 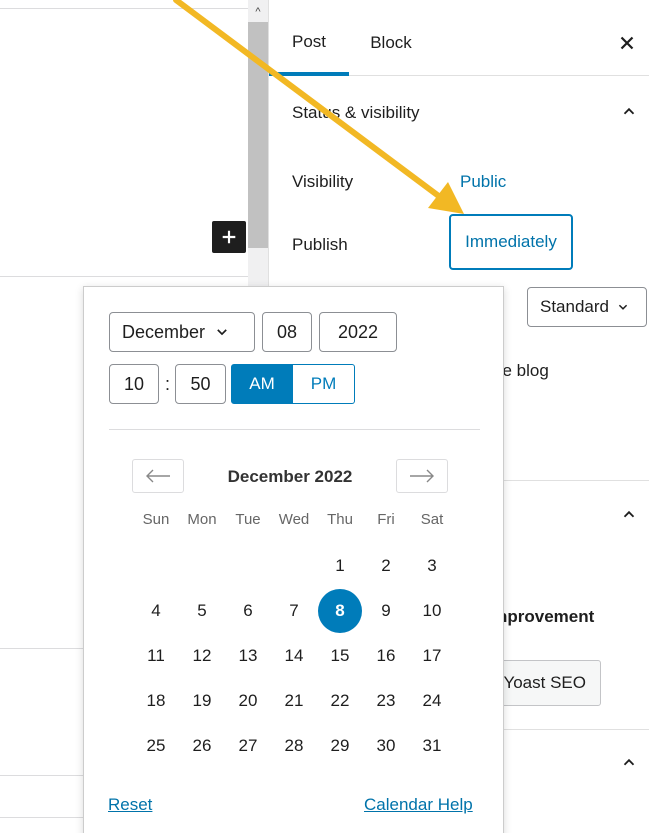 What do you see at coordinates (340, 519) in the screenshot?
I see `weekday-label: Thu` at bounding box center [340, 519].